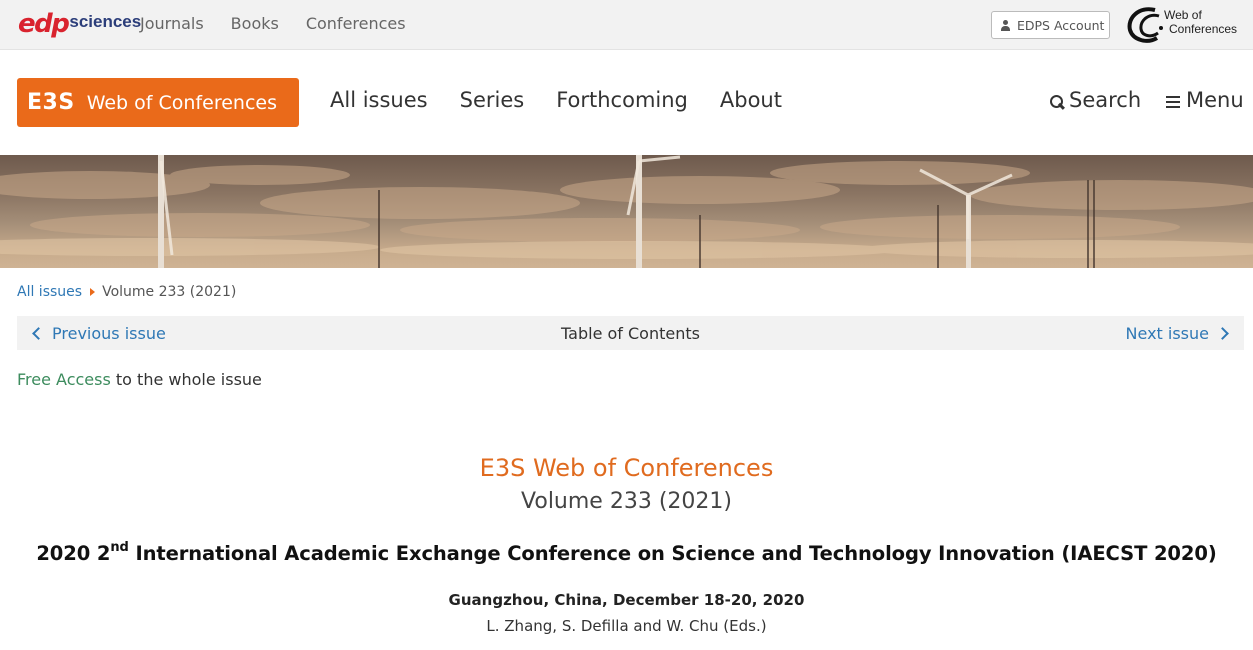 The height and width of the screenshot is (650, 1253). Describe the element at coordinates (1061, 25) in the screenshot. I see `account-label: EDPS Account` at that location.